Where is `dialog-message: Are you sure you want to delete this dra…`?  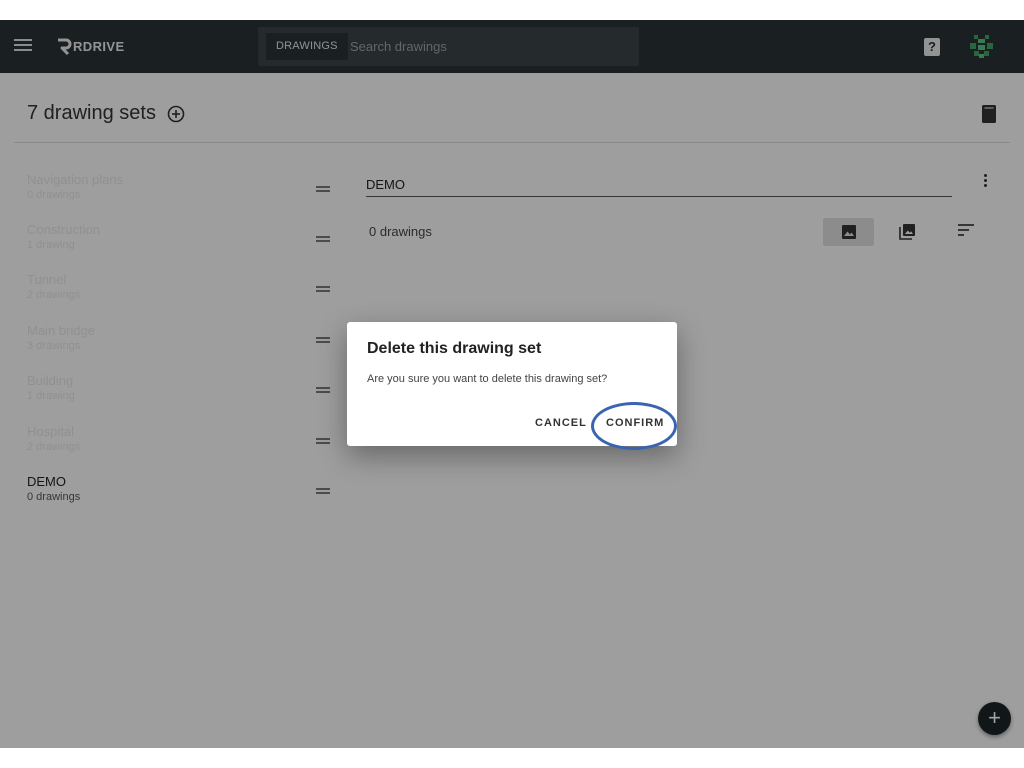
dialog-message: Are you sure you want to delete this dra… is located at coordinates (487, 379).